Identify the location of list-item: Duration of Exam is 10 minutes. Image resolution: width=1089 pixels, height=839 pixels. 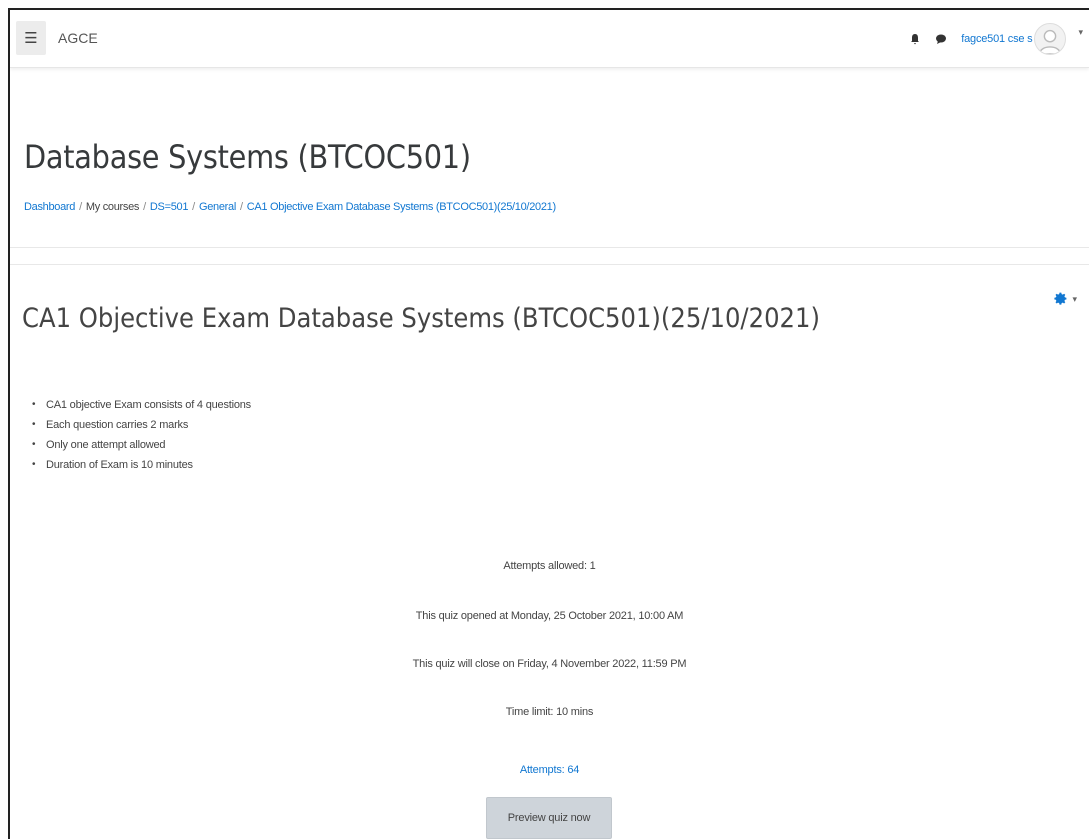
(141, 465).